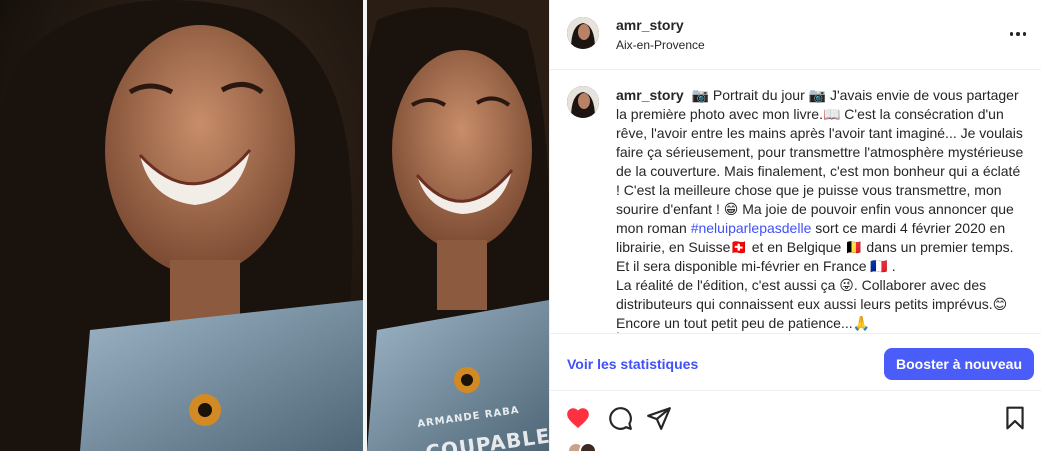 The width and height of the screenshot is (1041, 451). Describe the element at coordinates (959, 364) in the screenshot. I see `boost-again-button: Booster à nouveau` at that location.